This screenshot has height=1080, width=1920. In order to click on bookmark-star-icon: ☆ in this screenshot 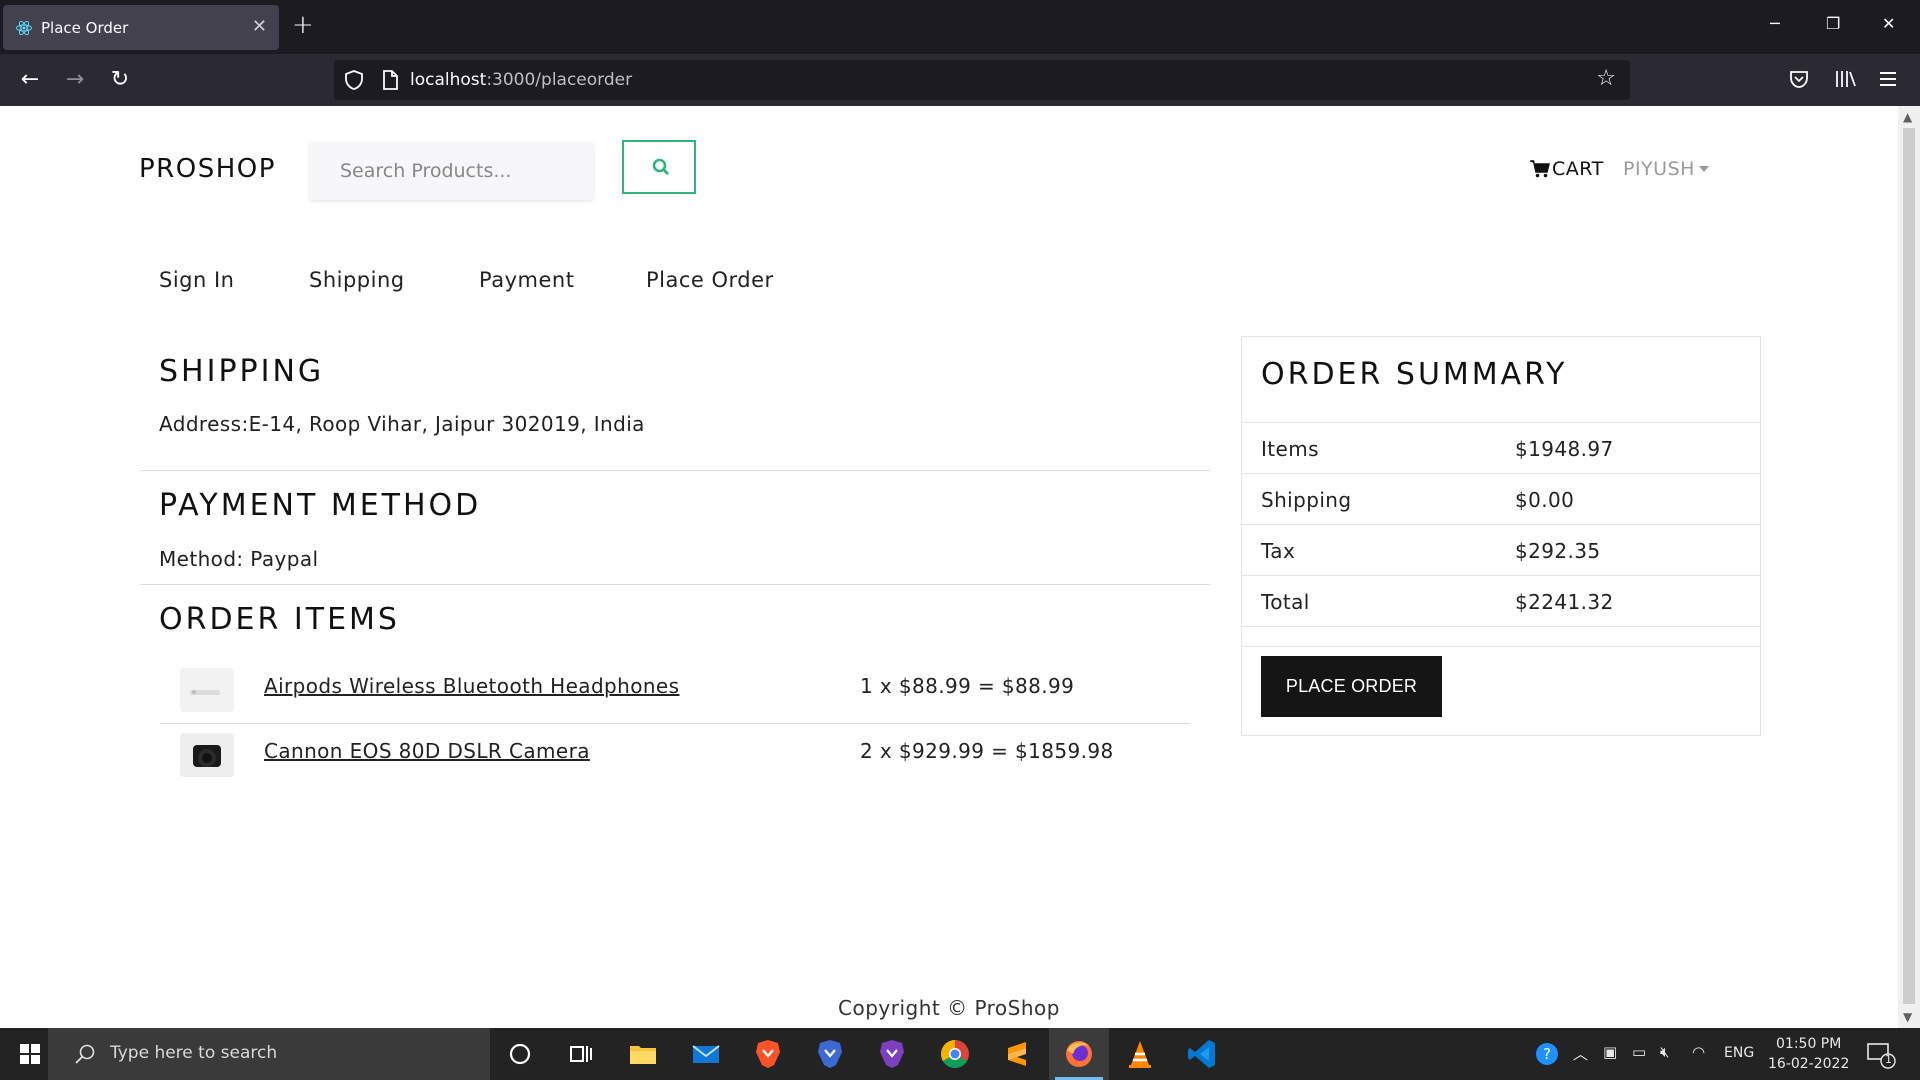, I will do `click(1606, 78)`.